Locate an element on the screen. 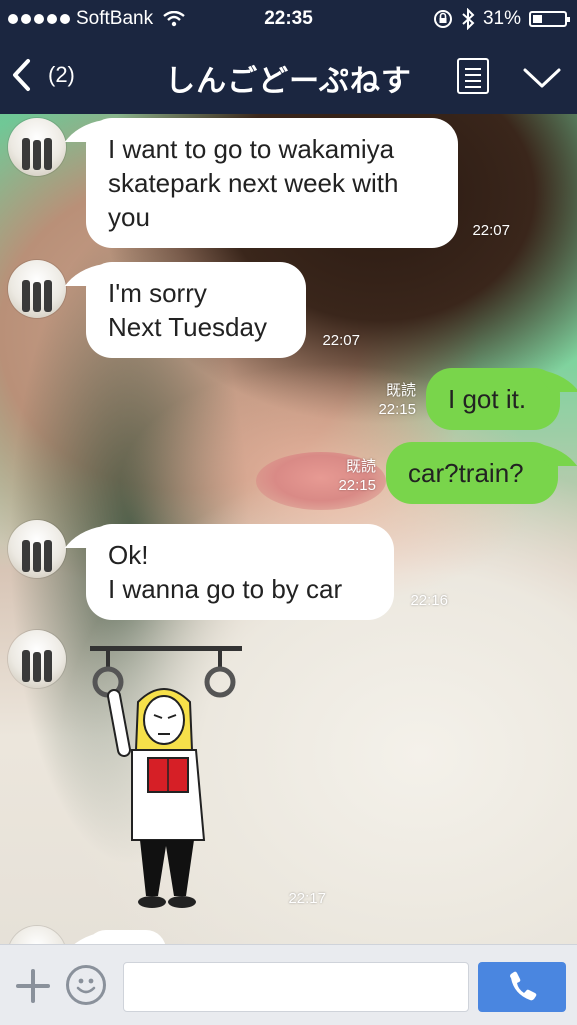 The width and height of the screenshot is (577, 1025). message-bubble-incoming: I'm sorry Next Tuesday is located at coordinates (196, 310).